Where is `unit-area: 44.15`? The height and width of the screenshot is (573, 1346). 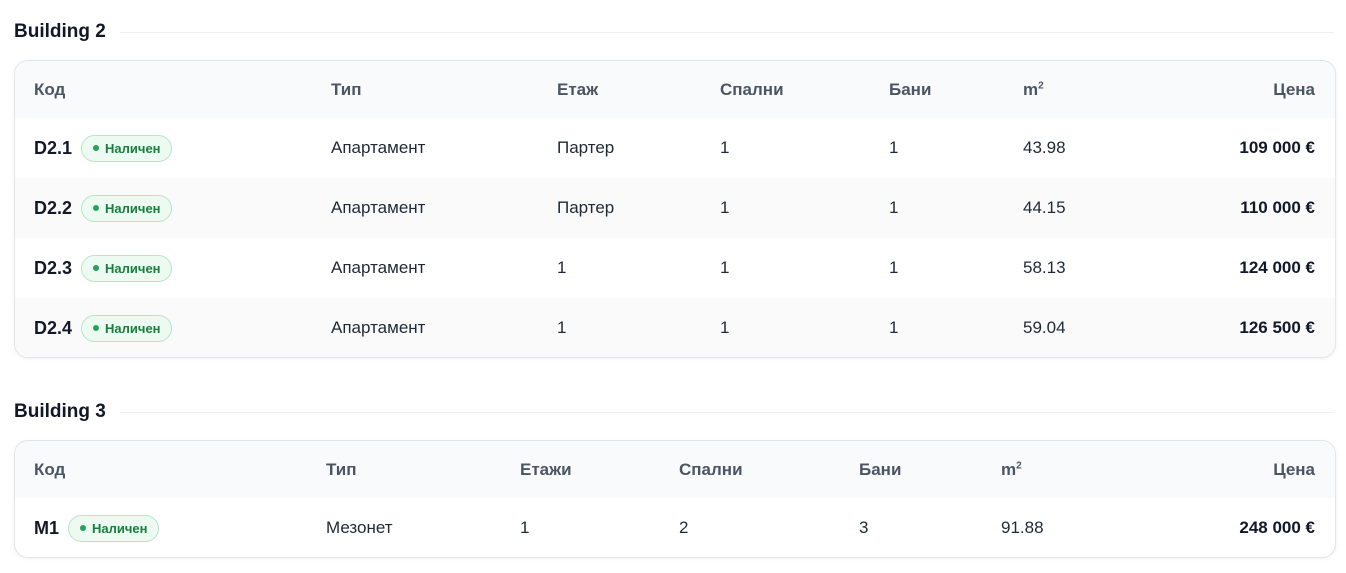 unit-area: 44.15 is located at coordinates (1098, 208).